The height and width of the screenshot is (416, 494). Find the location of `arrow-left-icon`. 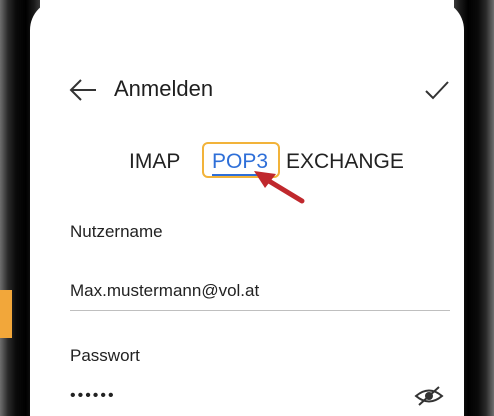

arrow-left-icon is located at coordinates (83, 90).